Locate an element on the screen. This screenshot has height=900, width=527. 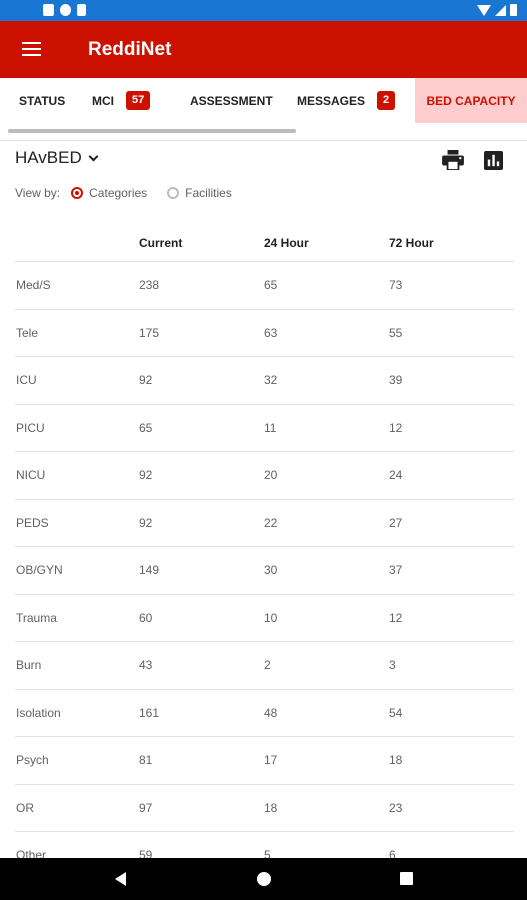
category-cell: Isolation is located at coordinates (38, 712).